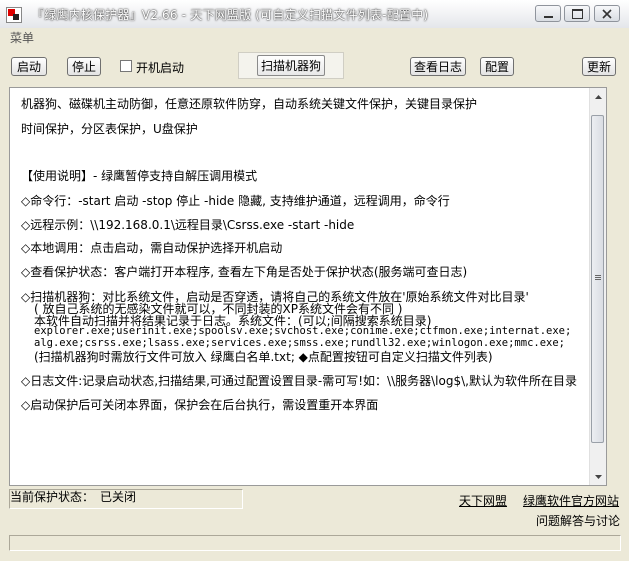 This screenshot has height=561, width=629. I want to click on update-button: 更新, so click(599, 66).